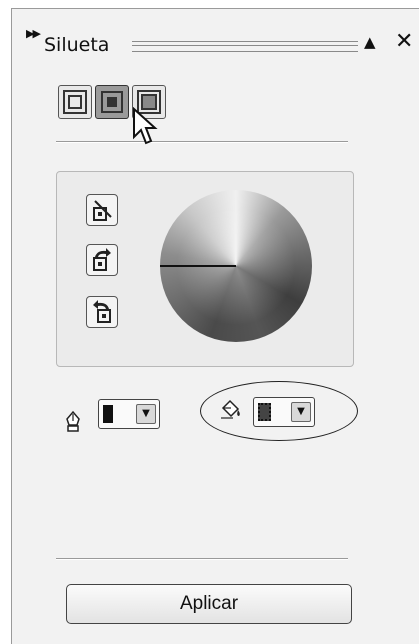 Image resolution: width=419 pixels, height=644 pixels. I want to click on outline-color-swatch, so click(108, 414).